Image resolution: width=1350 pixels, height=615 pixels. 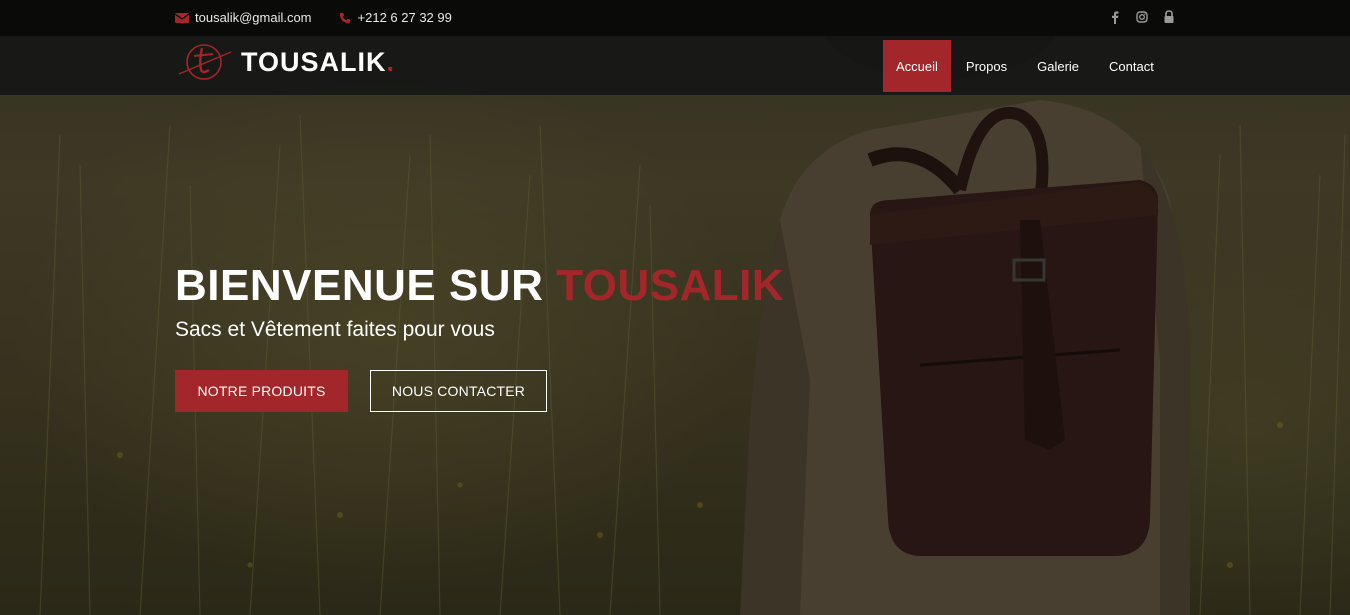 I want to click on main-navbar: TOUSALIK. Accueil Propos Galerie Contact, so click(x=675, y=65).